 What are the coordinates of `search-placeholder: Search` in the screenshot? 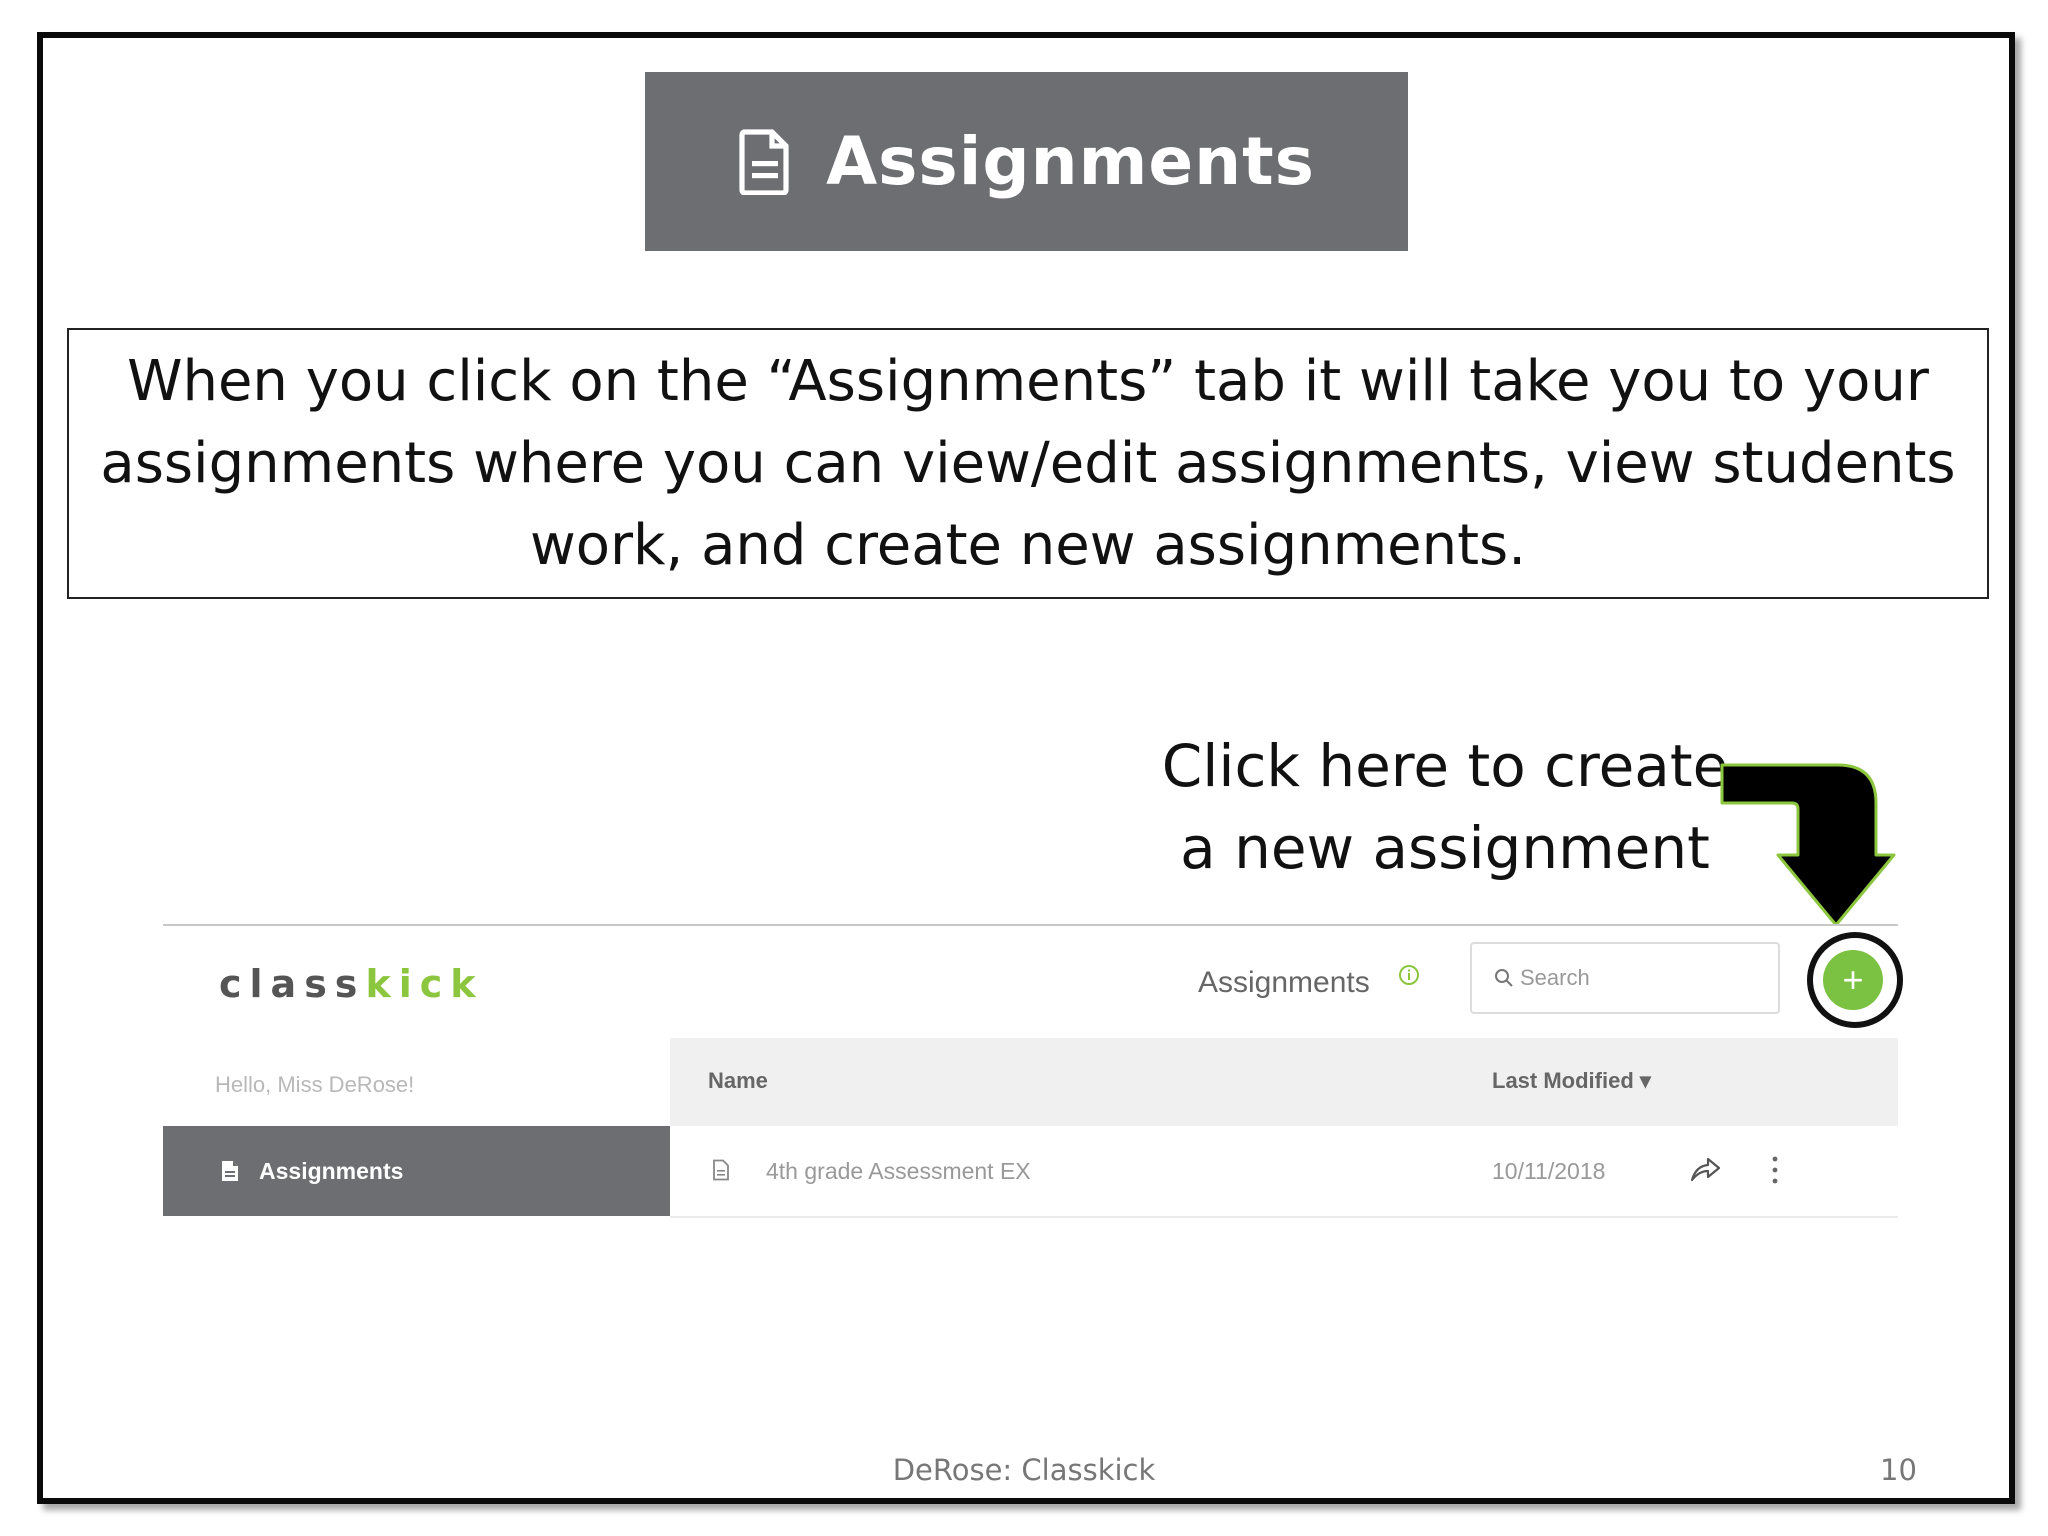 It's located at (1555, 977).